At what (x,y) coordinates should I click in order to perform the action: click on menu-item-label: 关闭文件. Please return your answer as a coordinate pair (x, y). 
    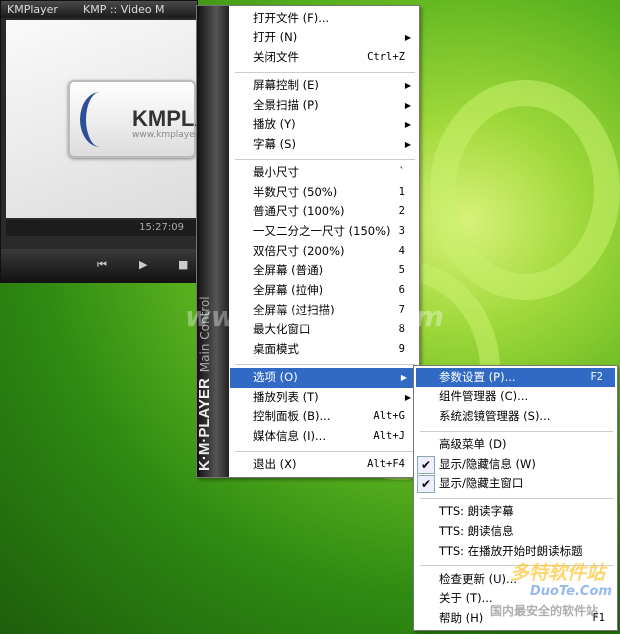
    Looking at the image, I should click on (276, 56).